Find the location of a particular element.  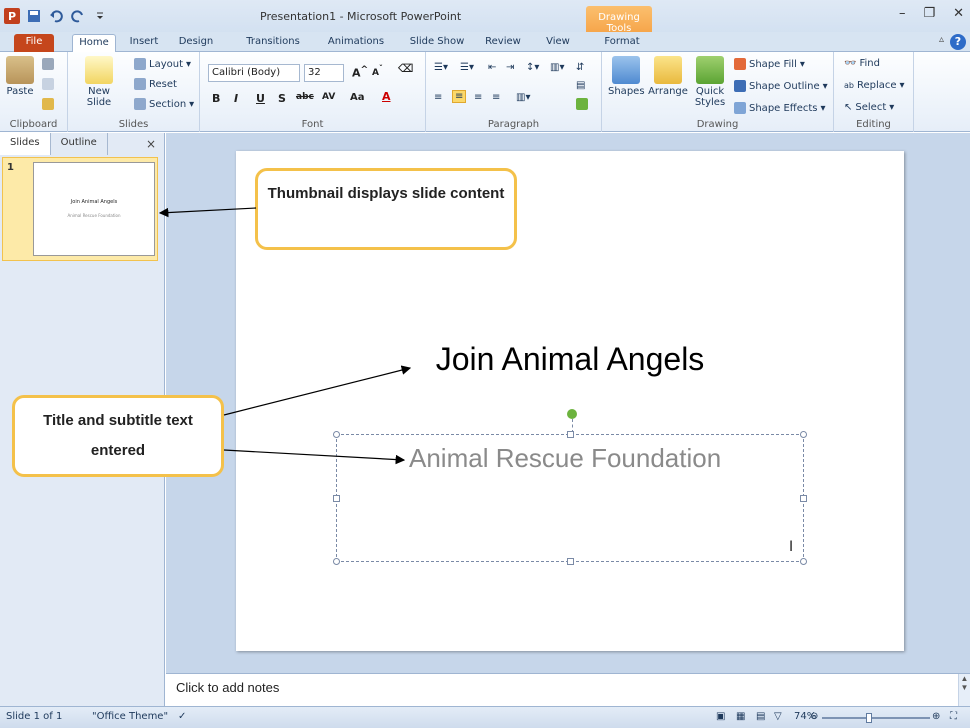

shadow-button: S is located at coordinates (282, 98).